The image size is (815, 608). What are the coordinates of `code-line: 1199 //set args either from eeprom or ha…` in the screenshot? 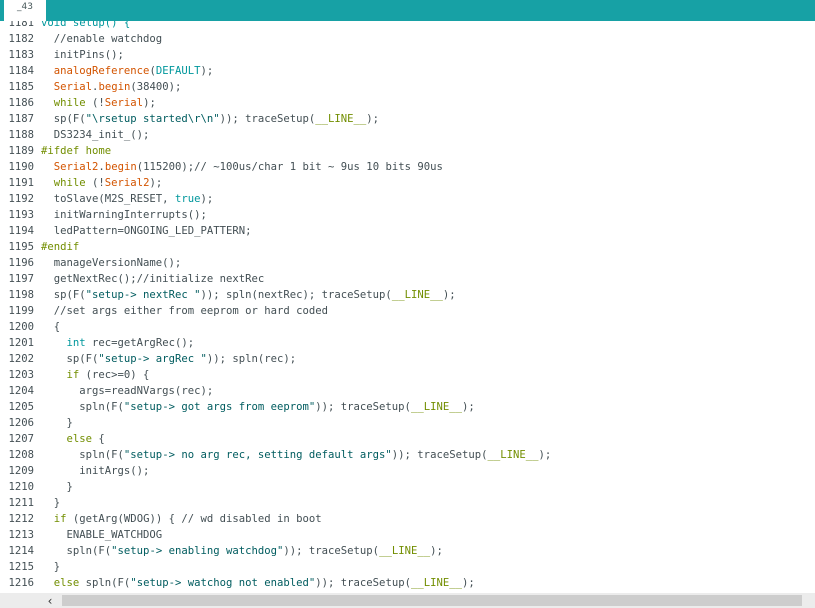 It's located at (407, 311).